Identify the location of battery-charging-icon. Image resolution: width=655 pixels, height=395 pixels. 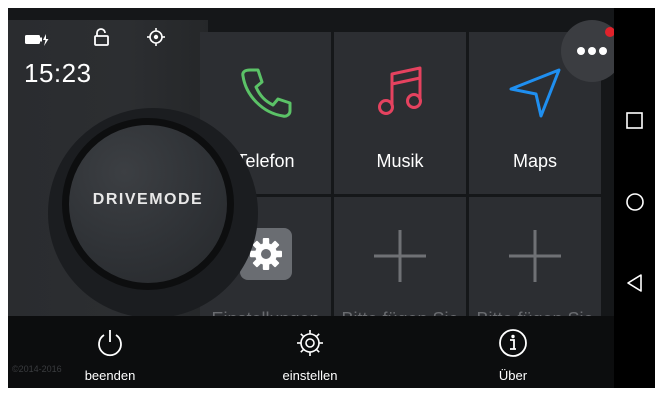
(37, 42).